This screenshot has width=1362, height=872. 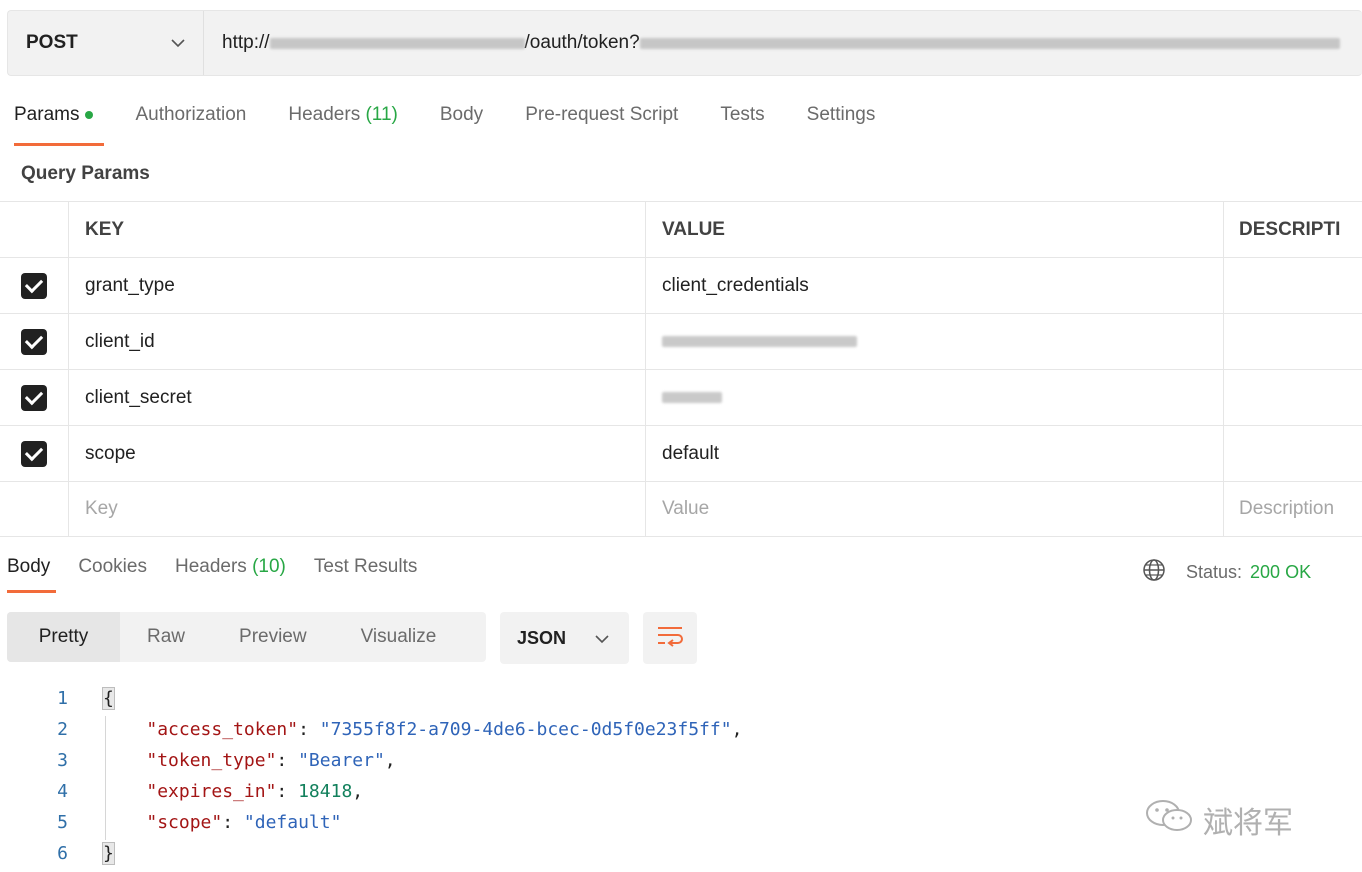 I want to click on url-prefix: http://, so click(x=246, y=42).